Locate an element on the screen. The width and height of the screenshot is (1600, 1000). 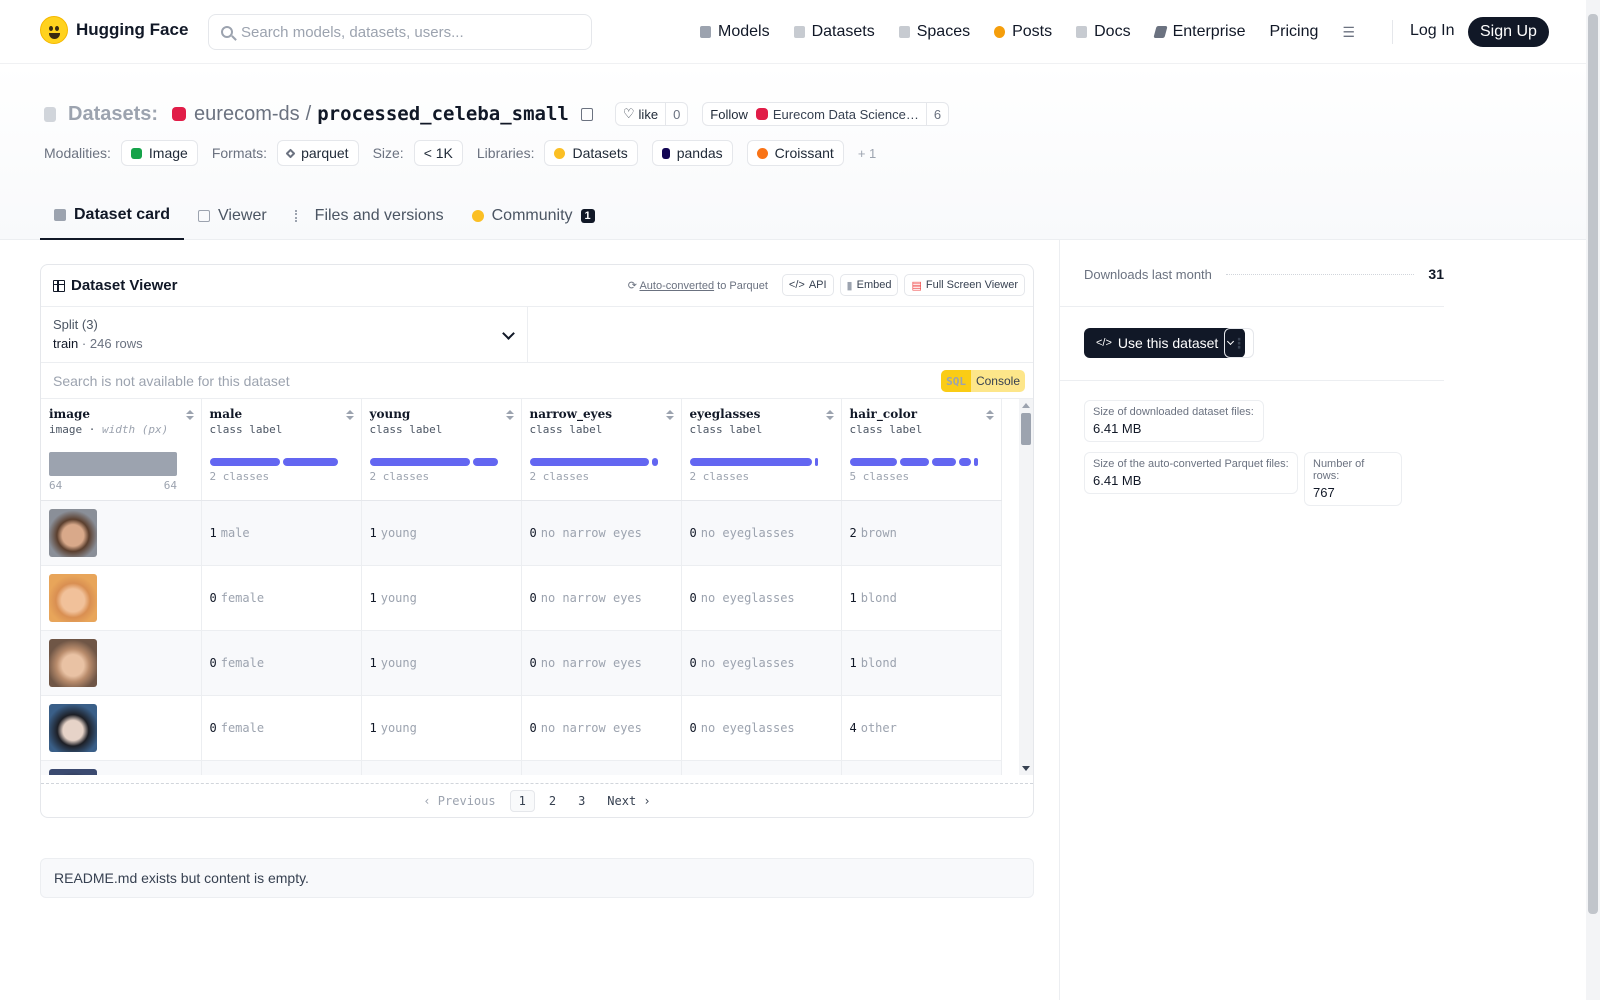
tag-size: < 1K is located at coordinates (438, 153).